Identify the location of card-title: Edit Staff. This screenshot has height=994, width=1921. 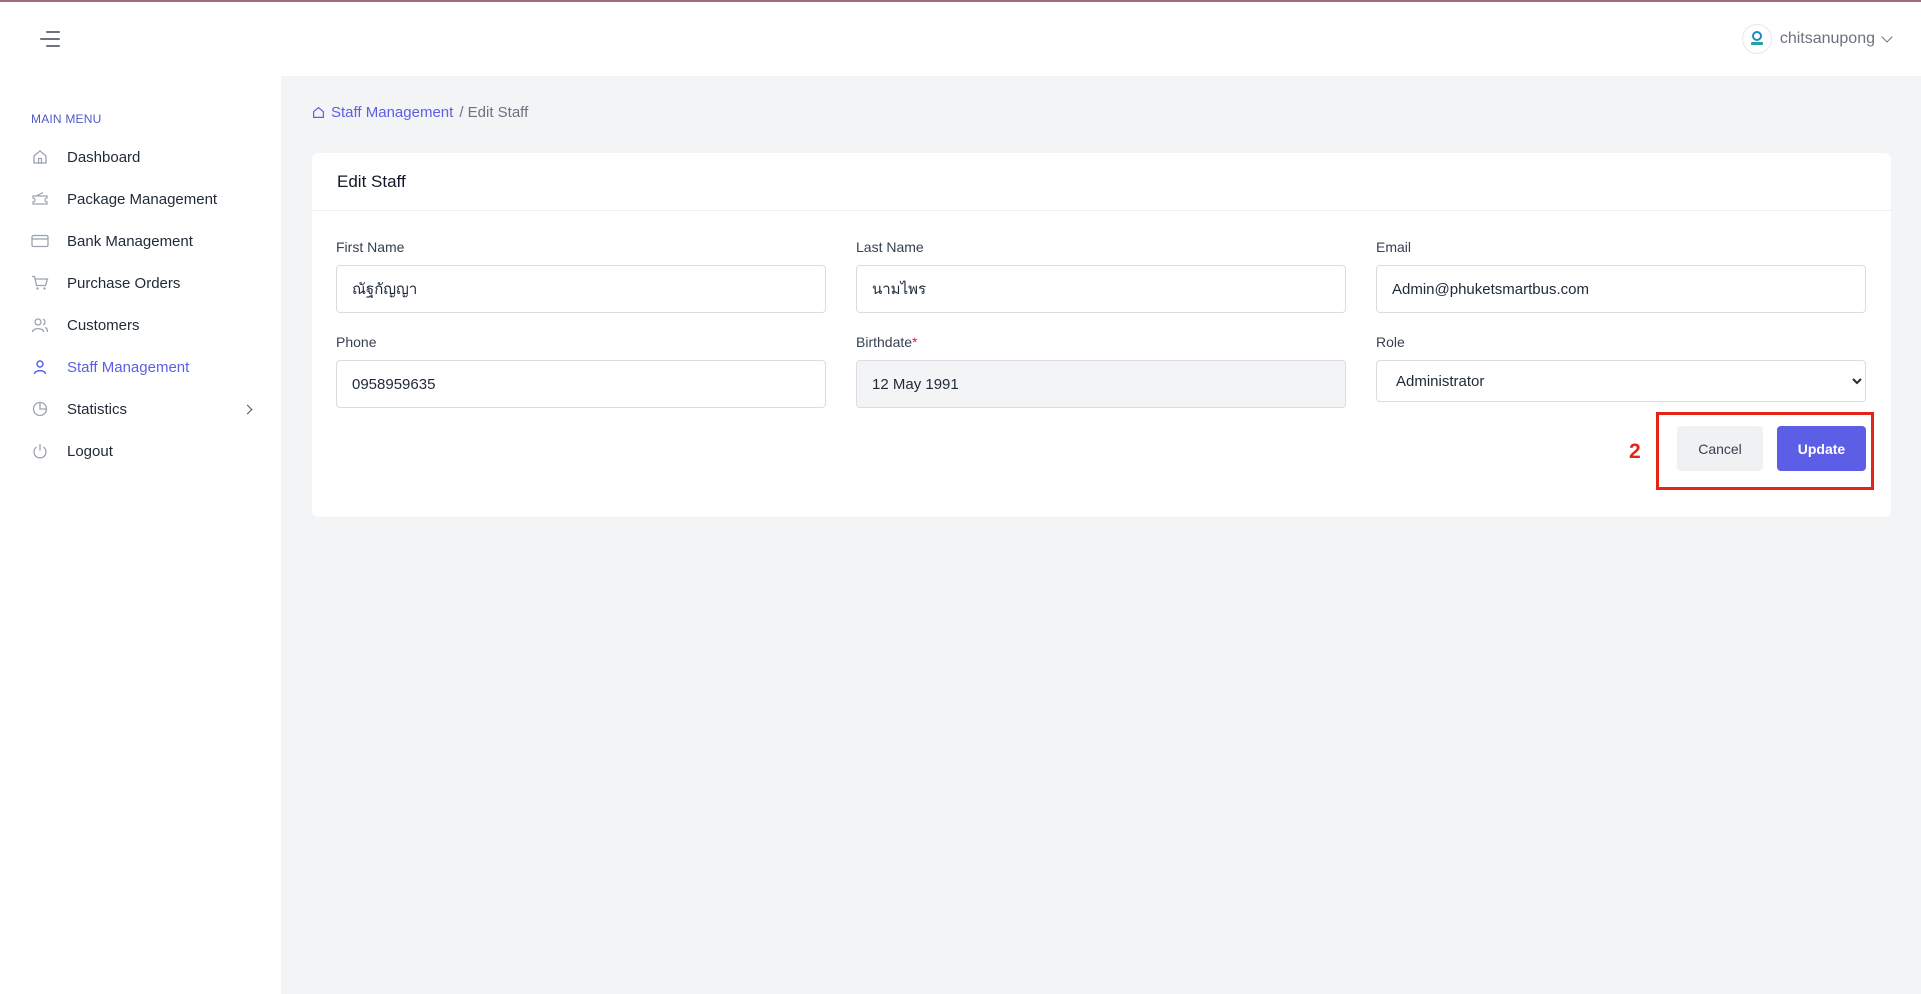
(1101, 182).